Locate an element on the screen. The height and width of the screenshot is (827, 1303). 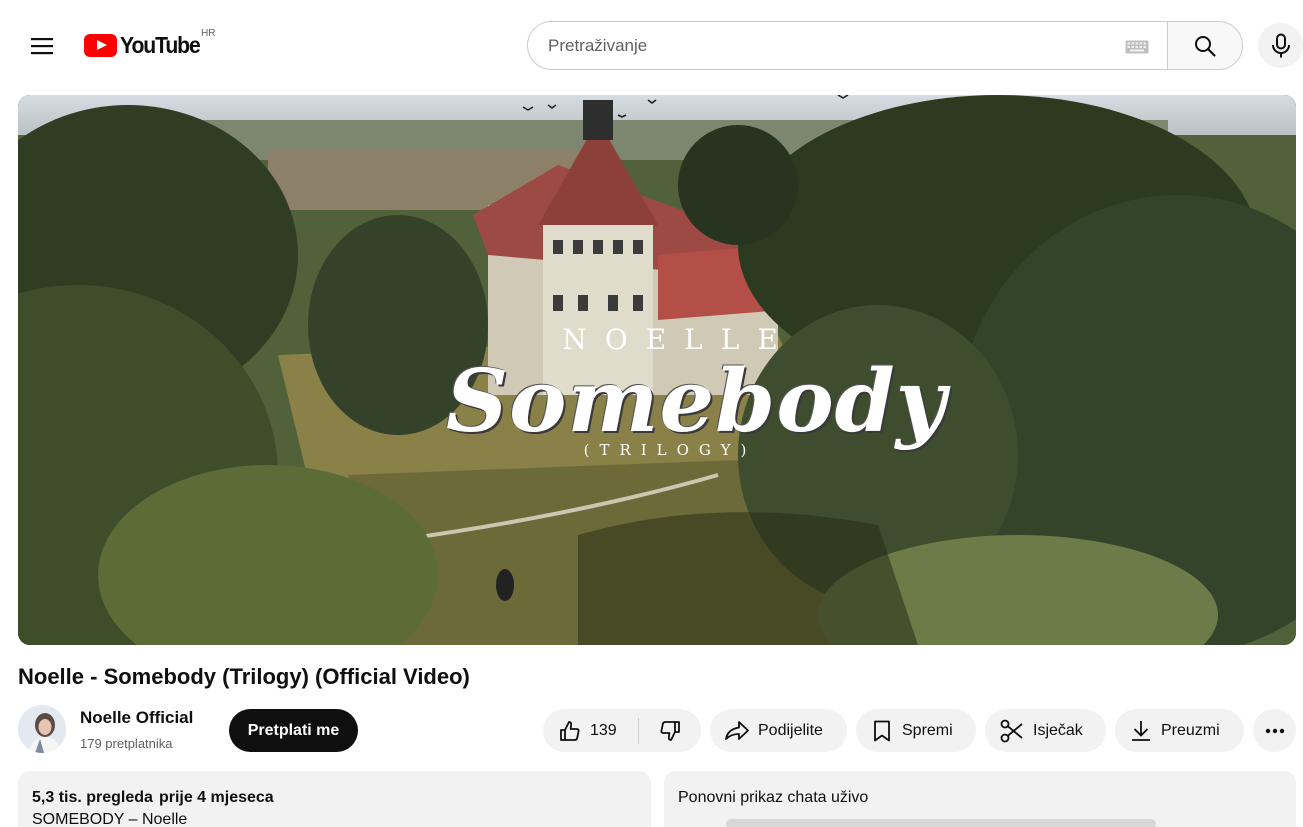
like-dislike-group: 139 is located at coordinates (622, 730).